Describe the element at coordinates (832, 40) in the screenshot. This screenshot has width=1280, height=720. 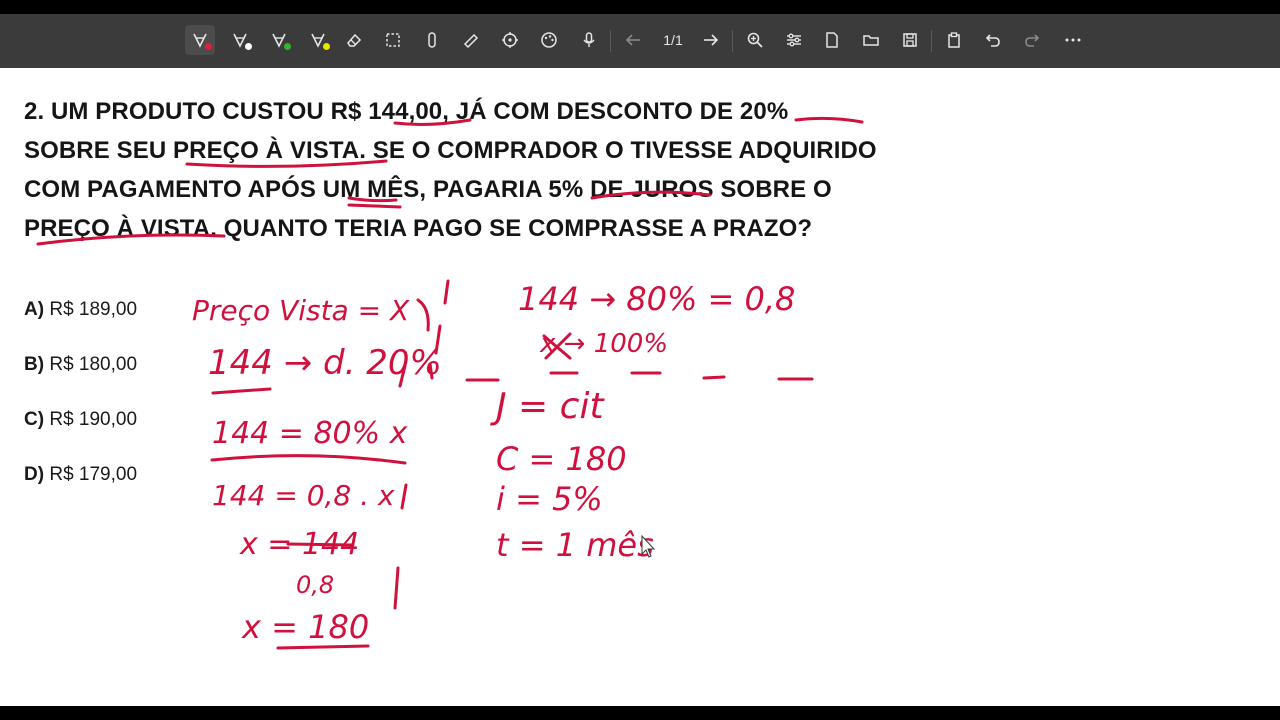
I see `new-file-icon` at that location.